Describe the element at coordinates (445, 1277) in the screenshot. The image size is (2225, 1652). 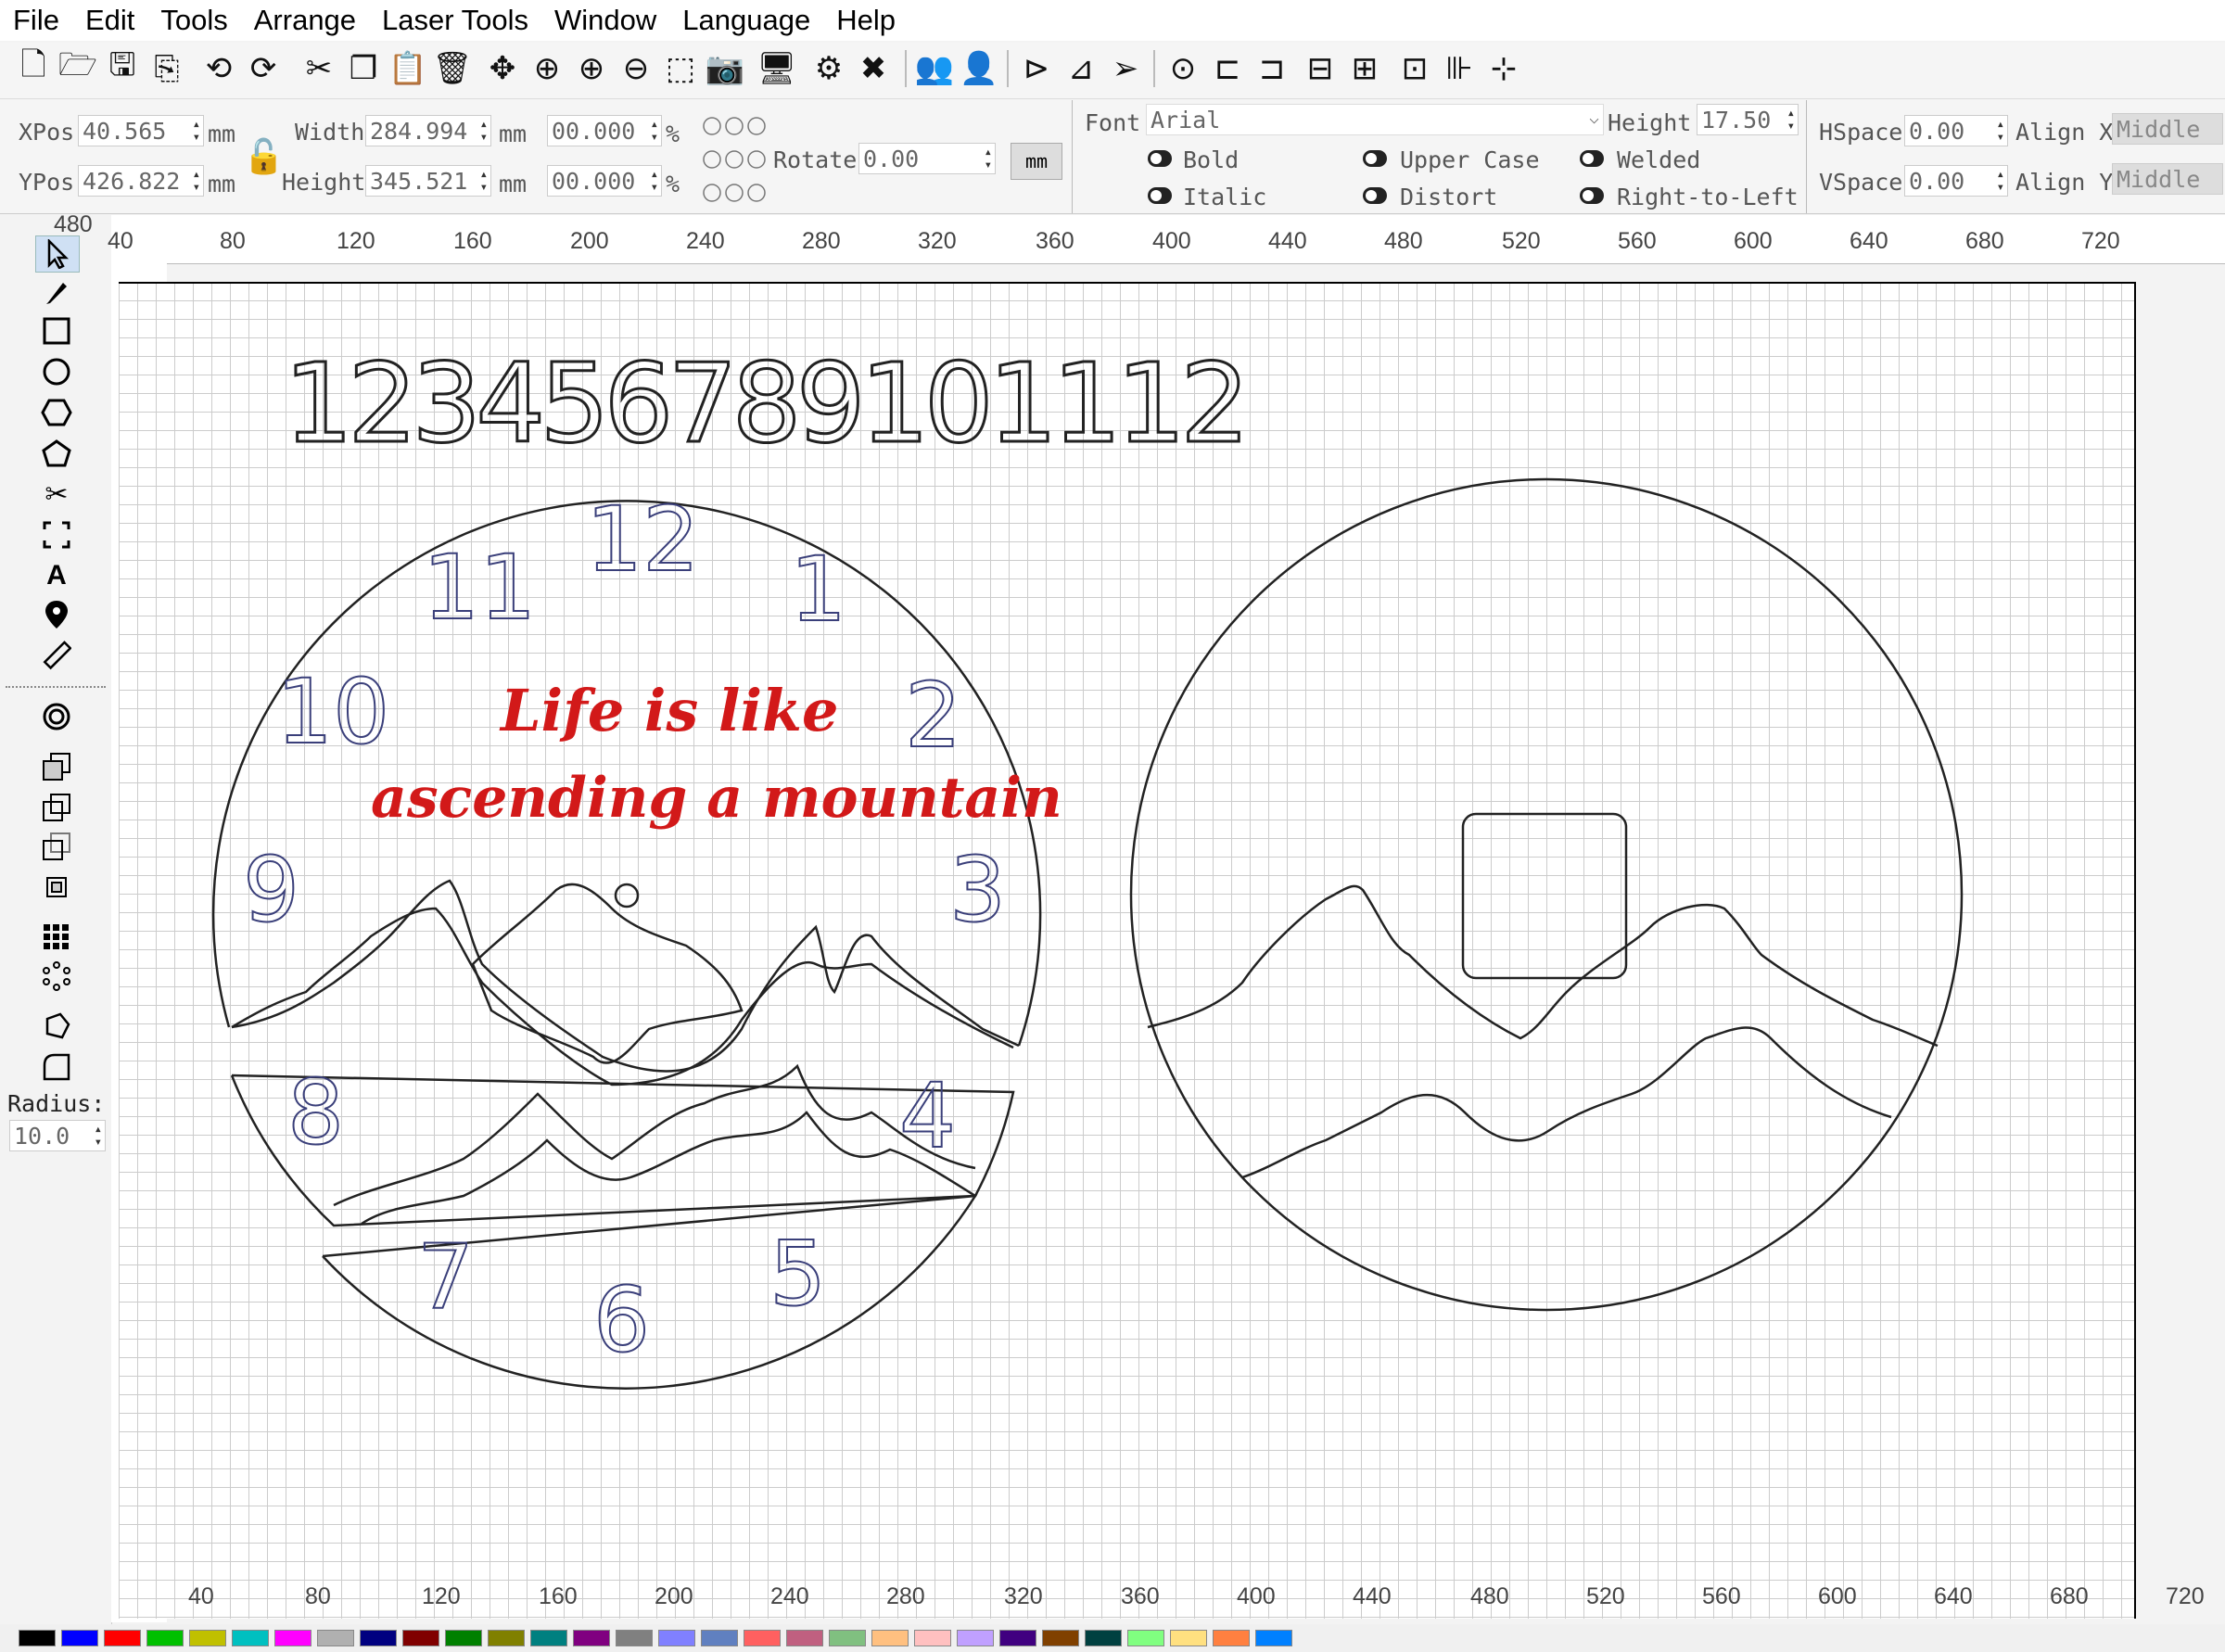
I see `numeral-7: 7` at that location.